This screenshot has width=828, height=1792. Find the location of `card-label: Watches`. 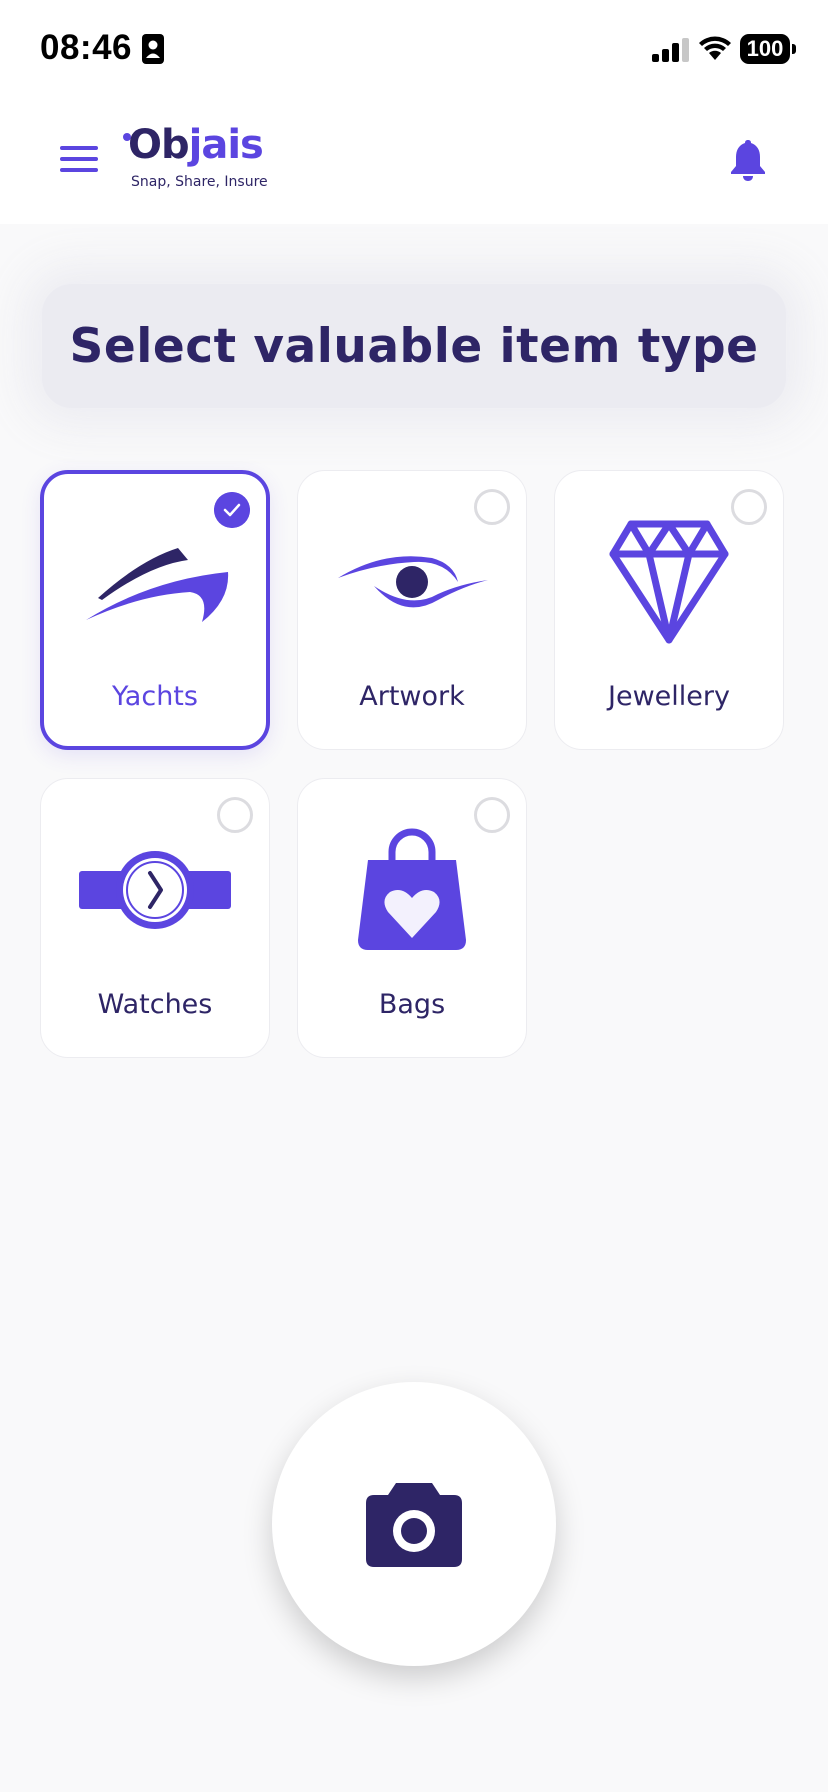

card-label: Watches is located at coordinates (155, 1004).